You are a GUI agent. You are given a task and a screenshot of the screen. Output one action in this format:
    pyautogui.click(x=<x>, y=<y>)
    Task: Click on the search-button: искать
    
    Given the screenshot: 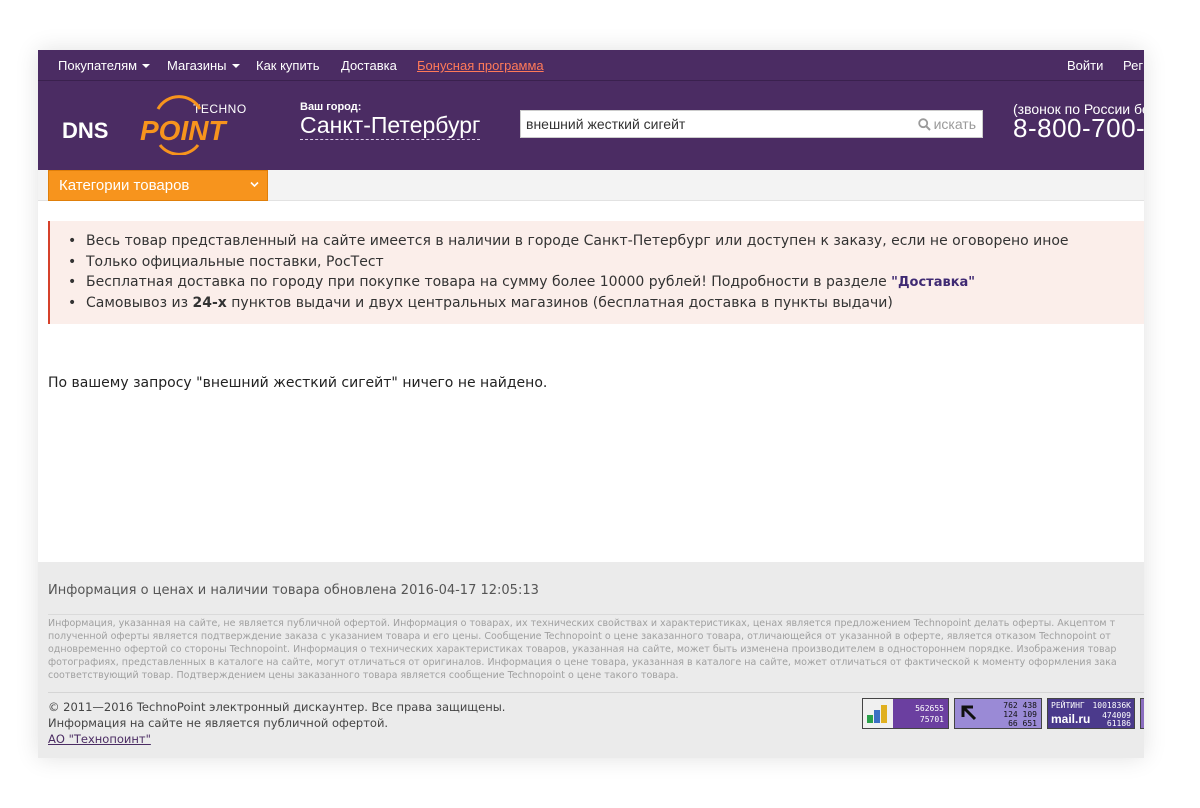 What is the action you would take?
    pyautogui.click(x=946, y=124)
    